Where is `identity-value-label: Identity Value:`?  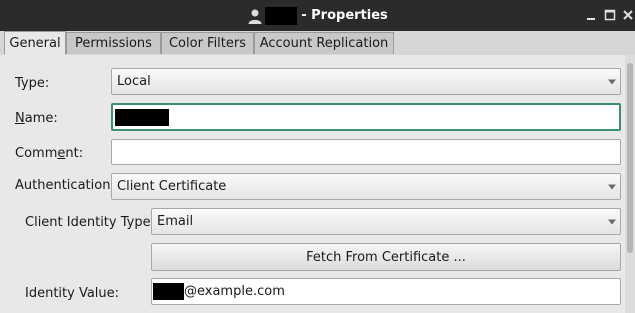 identity-value-label: Identity Value: is located at coordinates (72, 293).